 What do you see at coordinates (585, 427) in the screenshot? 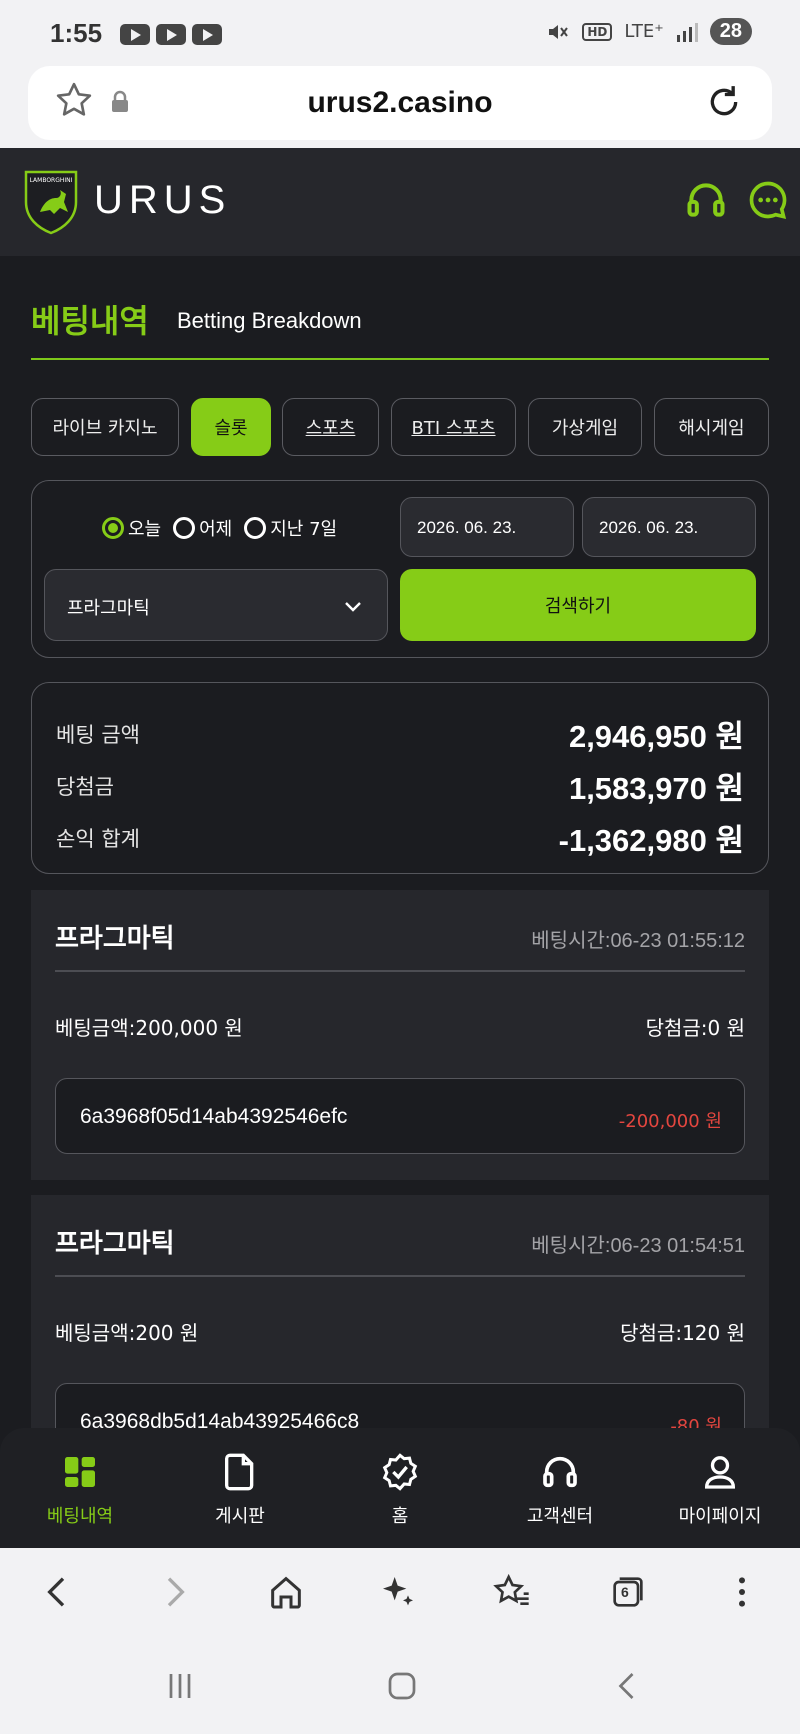
I see `tab-virtual-games: 가상게임` at bounding box center [585, 427].